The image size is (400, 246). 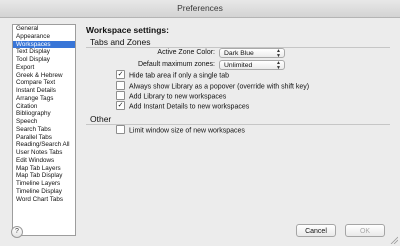 What do you see at coordinates (44, 114) in the screenshot?
I see `sidebar-item: Bibliography` at bounding box center [44, 114].